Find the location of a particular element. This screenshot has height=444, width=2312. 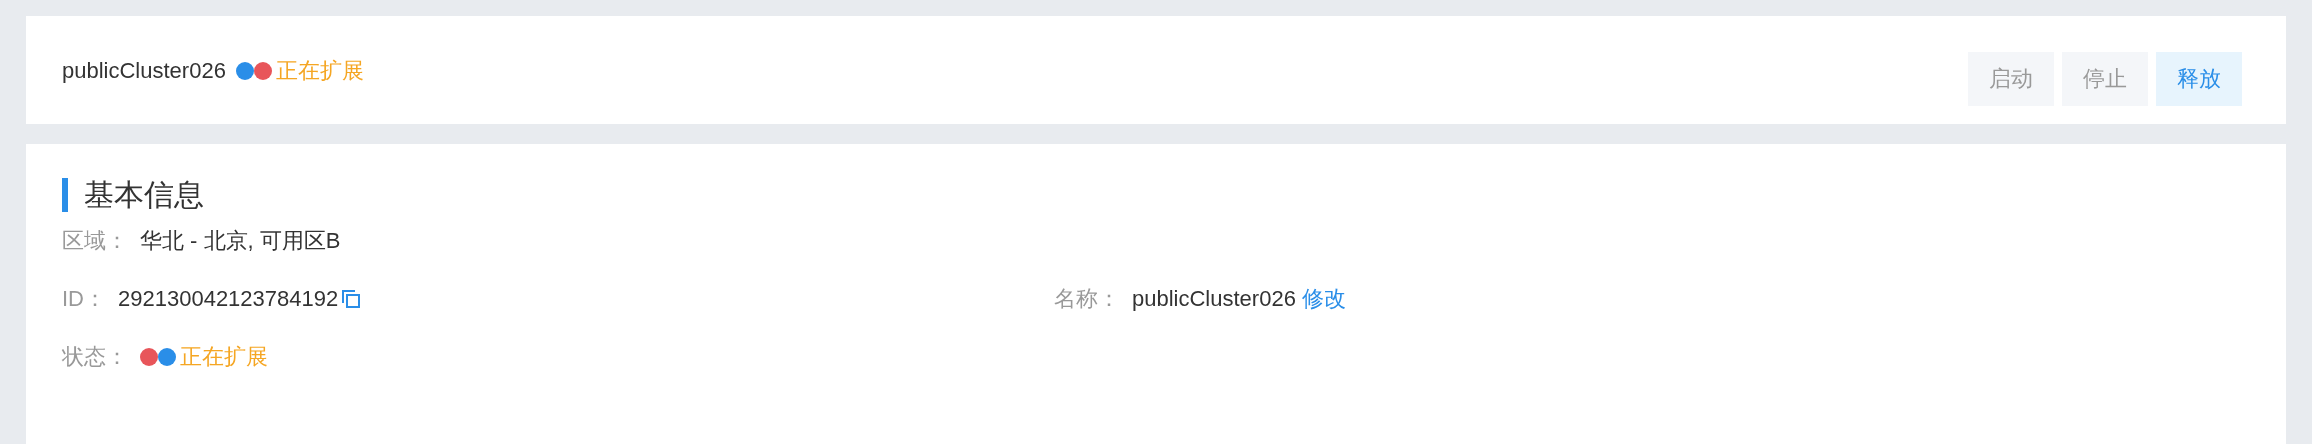

field-value: 292130042123784192 is located at coordinates (228, 299).